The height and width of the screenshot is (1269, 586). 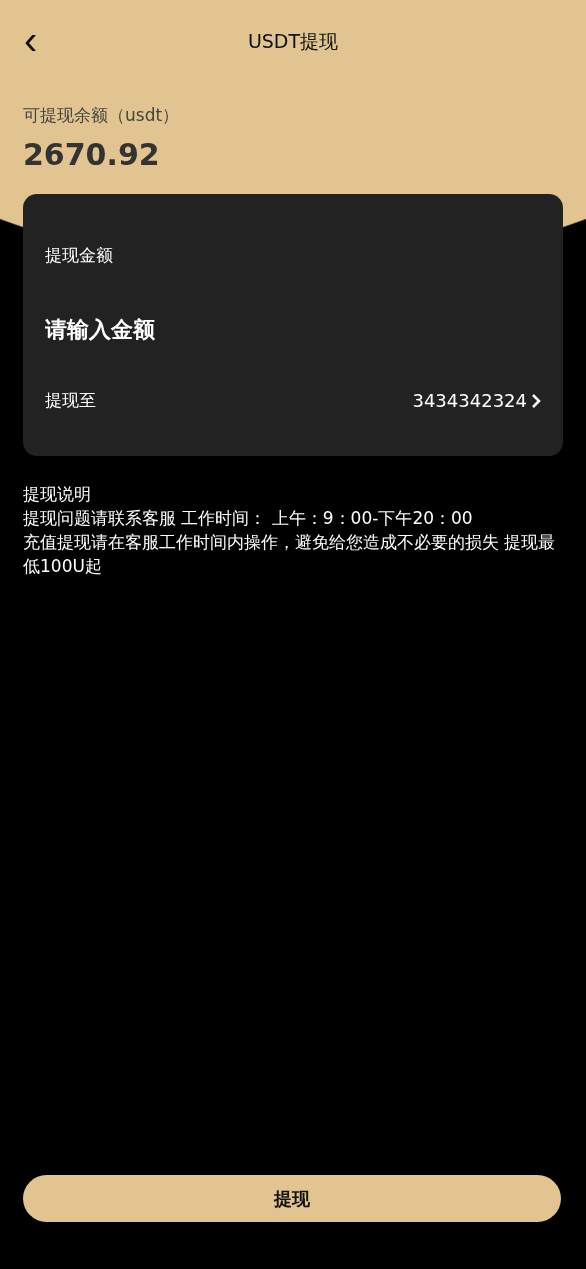 I want to click on balance-label: 可提现余额（usdt）, so click(x=102, y=115).